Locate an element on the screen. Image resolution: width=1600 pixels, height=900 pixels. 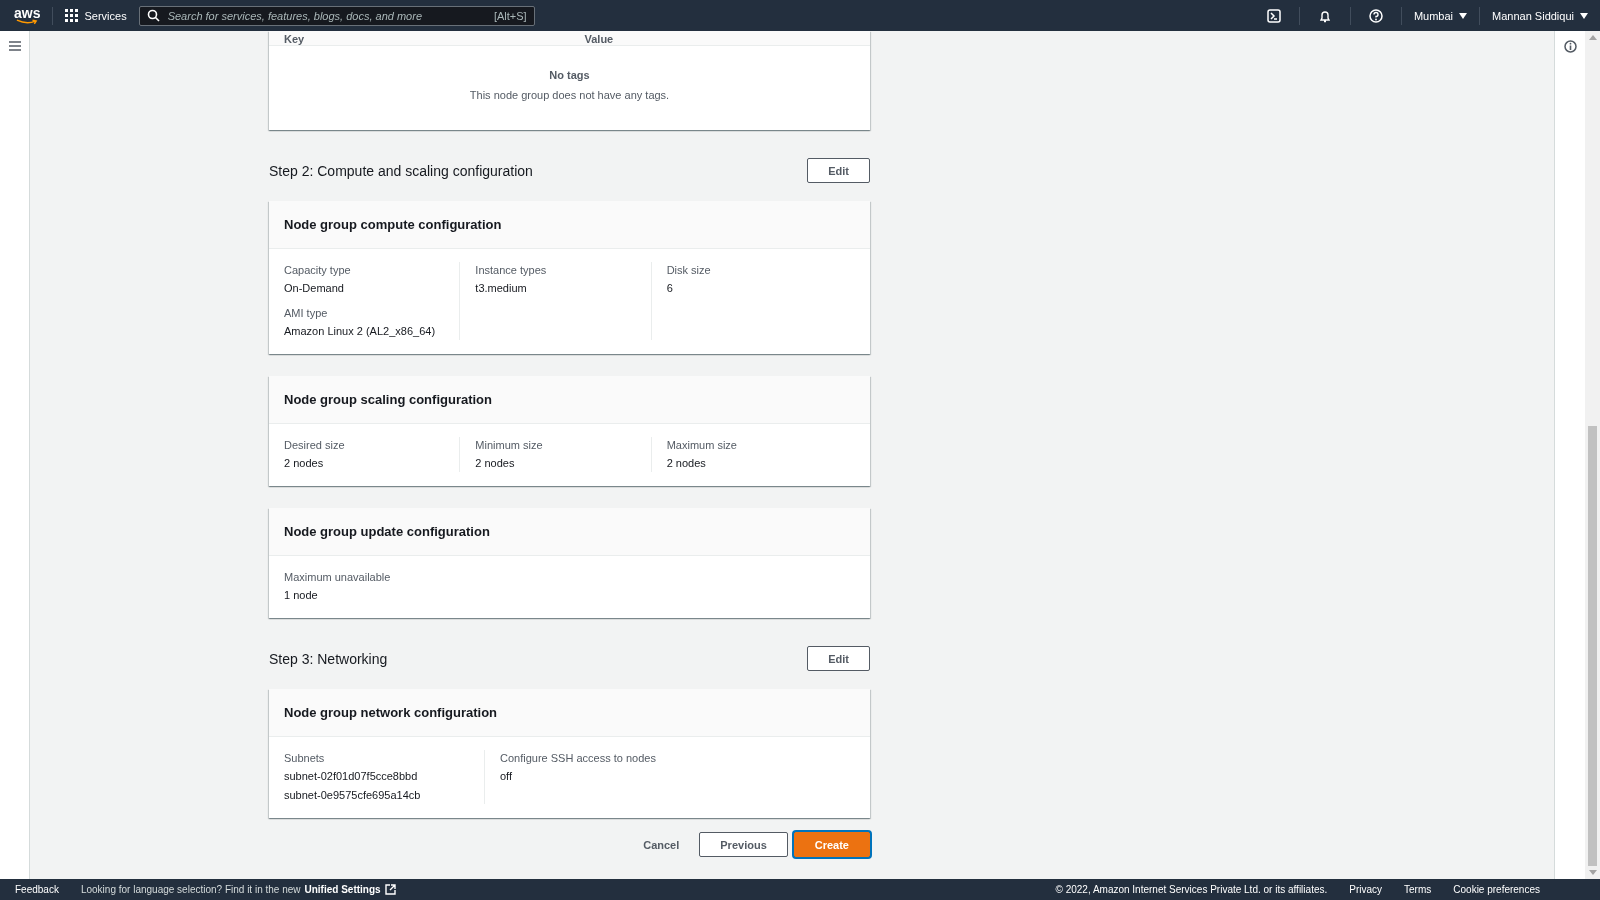
field-value: subnet-02f01d07f5cce8bbd is located at coordinates (351, 776).